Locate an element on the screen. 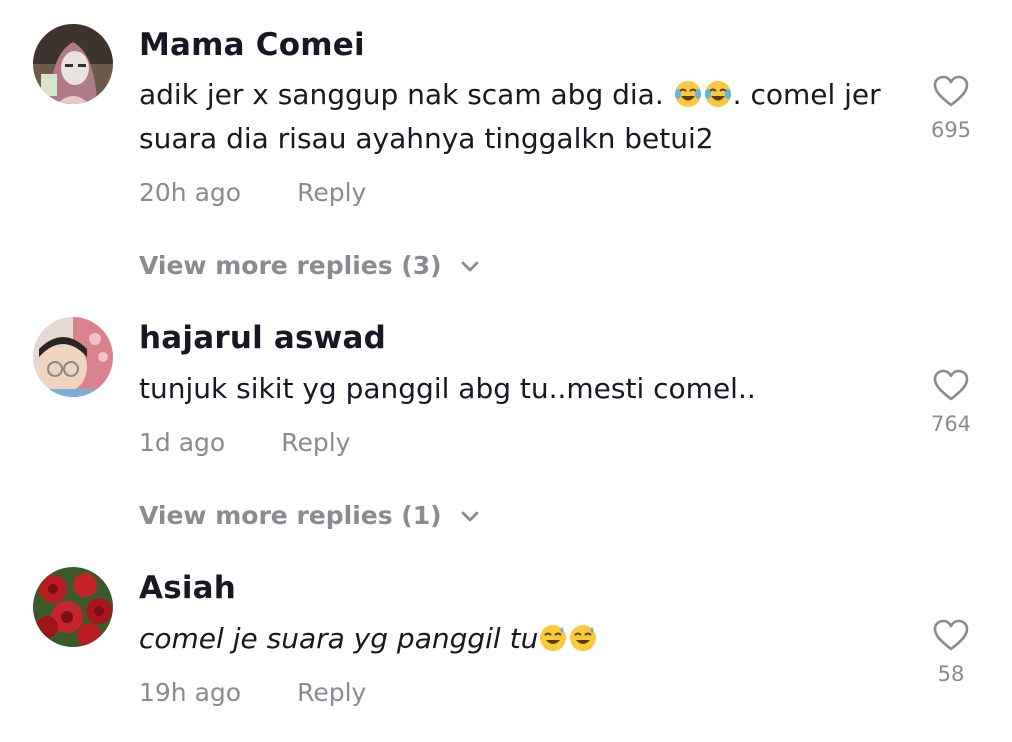 The height and width of the screenshot is (742, 1012). comment-username: Mama Comei is located at coordinates (252, 45).